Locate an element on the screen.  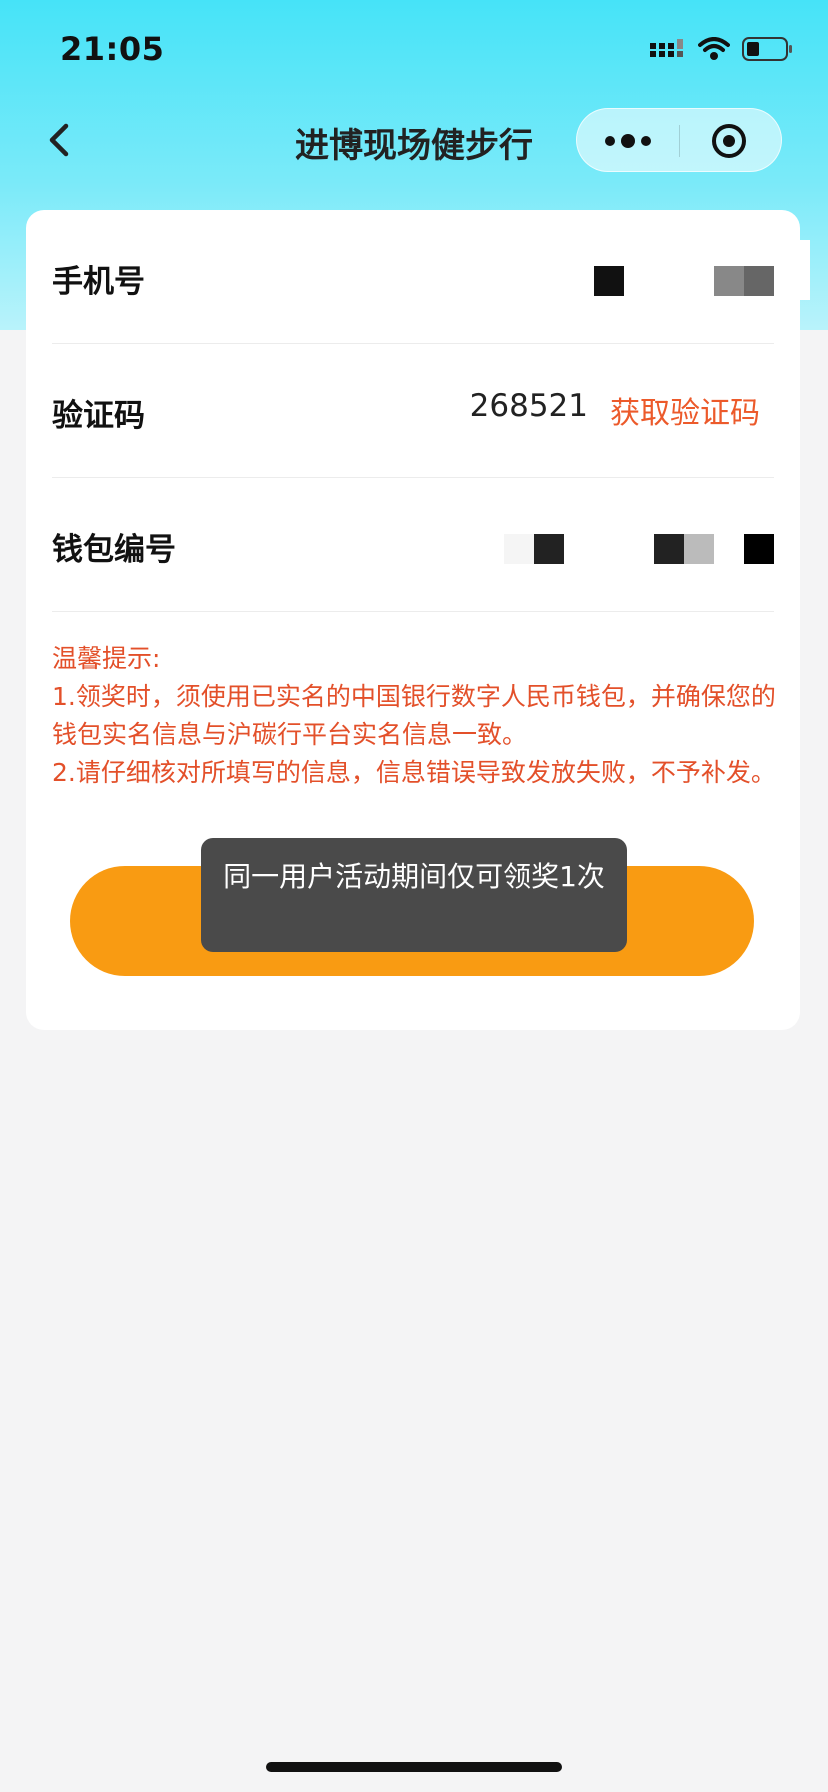
wallet-row: 钱包编号 is located at coordinates (413, 545).